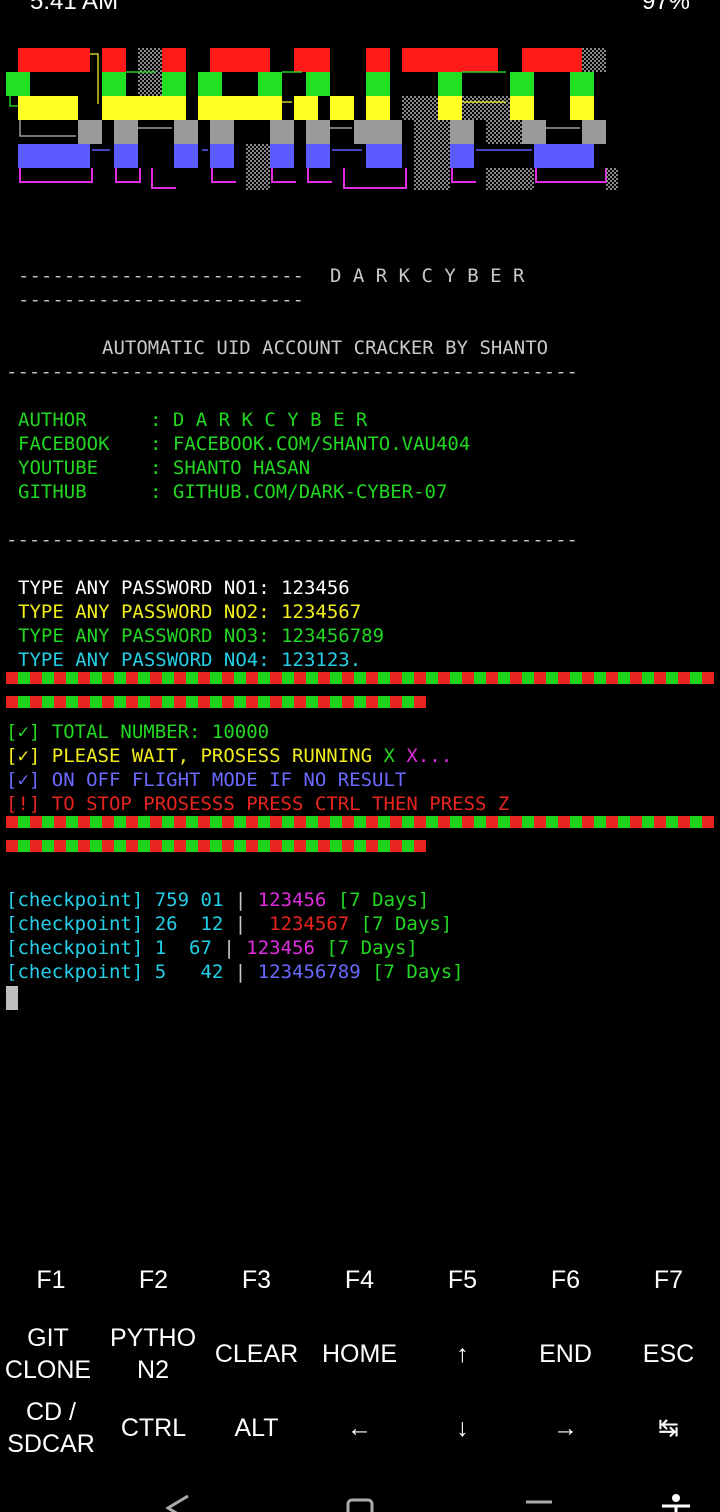  Describe the element at coordinates (315, 588) in the screenshot. I see `password-value: 123456` at that location.